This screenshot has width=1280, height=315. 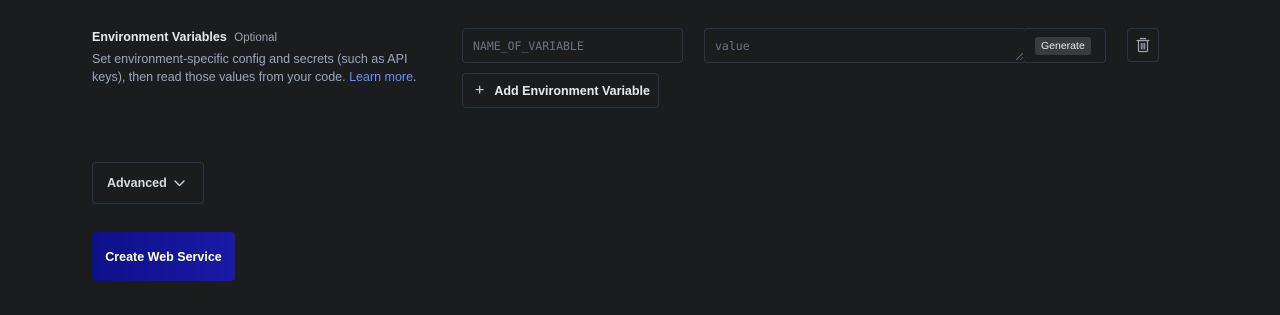 I want to click on delete-env-button, so click(x=1143, y=45).